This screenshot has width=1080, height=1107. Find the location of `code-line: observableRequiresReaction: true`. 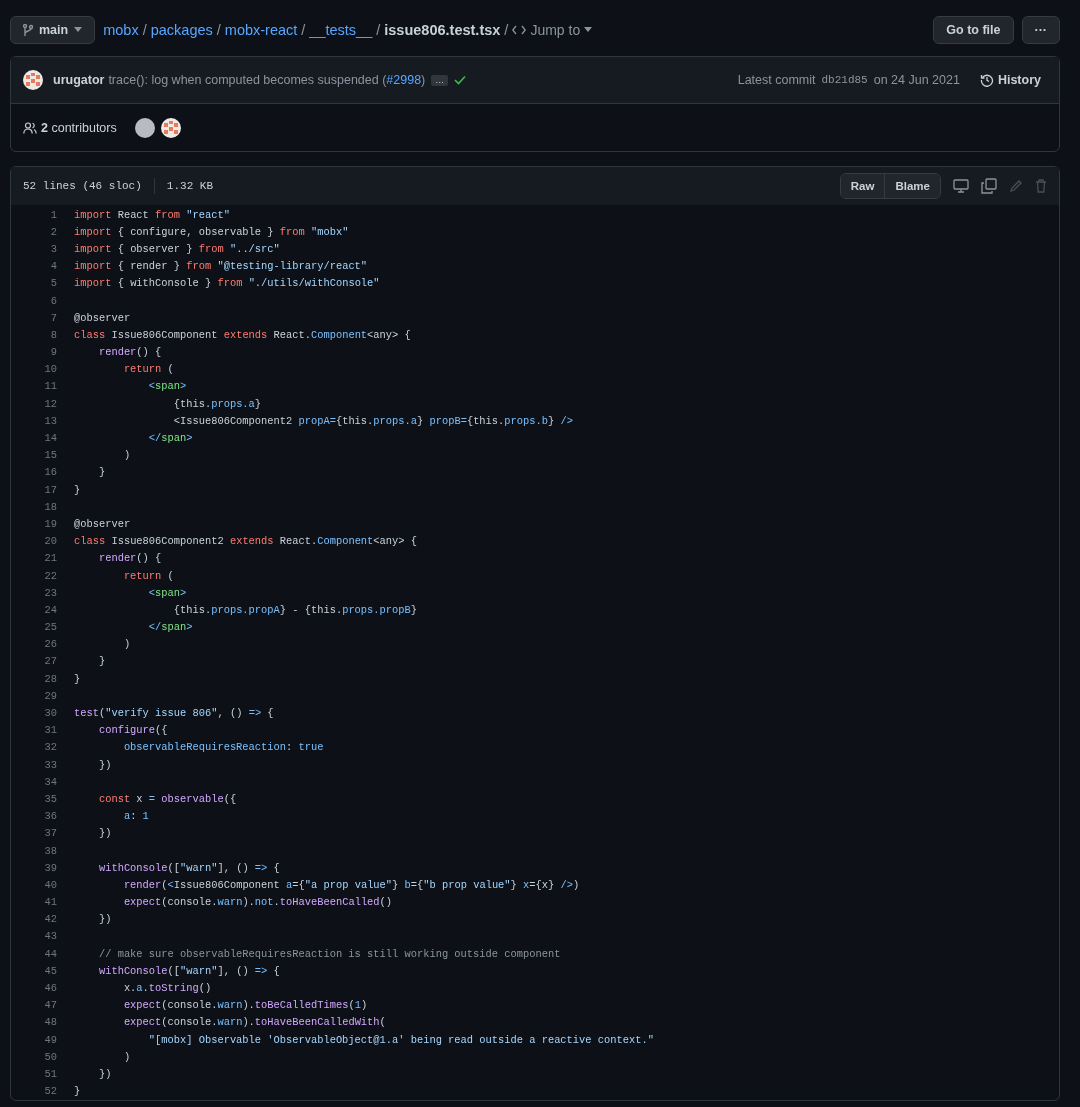

code-line: observableRequiresReaction: true is located at coordinates (223, 747).